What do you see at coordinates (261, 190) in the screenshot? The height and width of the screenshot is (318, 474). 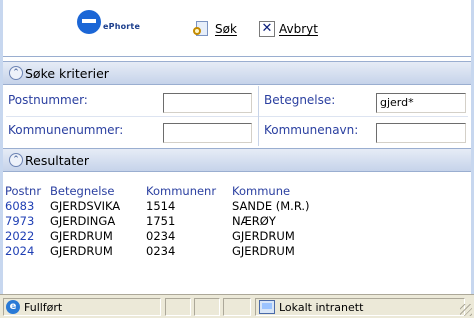 I see `column-header-kommune: Kommune` at bounding box center [261, 190].